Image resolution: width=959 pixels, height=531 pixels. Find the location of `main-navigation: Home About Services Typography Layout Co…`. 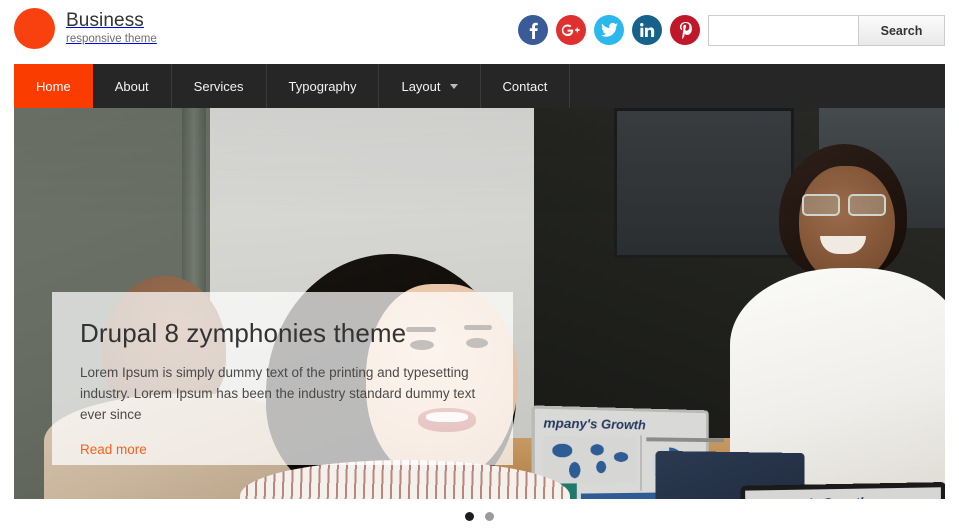

main-navigation: Home About Services Typography Layout Co… is located at coordinates (479, 86).